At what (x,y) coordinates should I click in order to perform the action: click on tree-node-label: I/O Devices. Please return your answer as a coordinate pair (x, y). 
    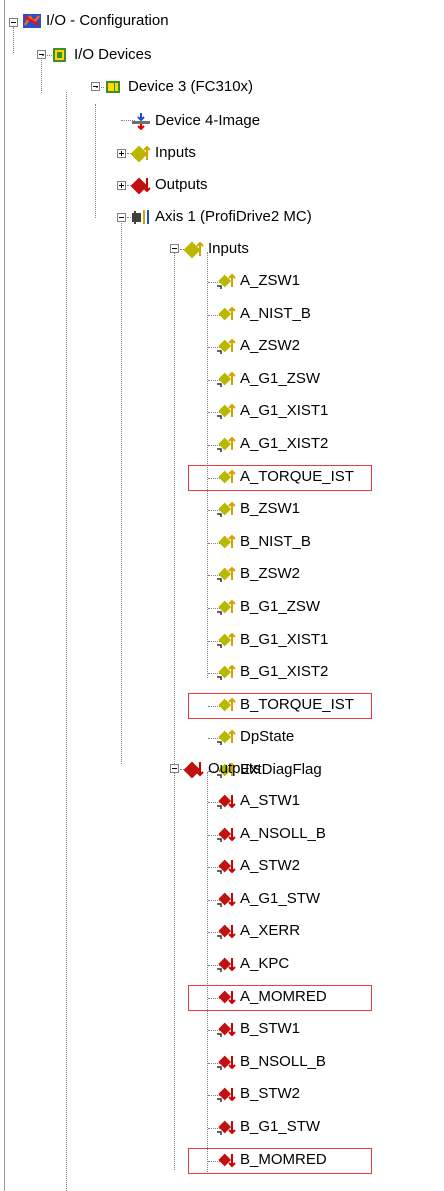
    Looking at the image, I should click on (113, 54).